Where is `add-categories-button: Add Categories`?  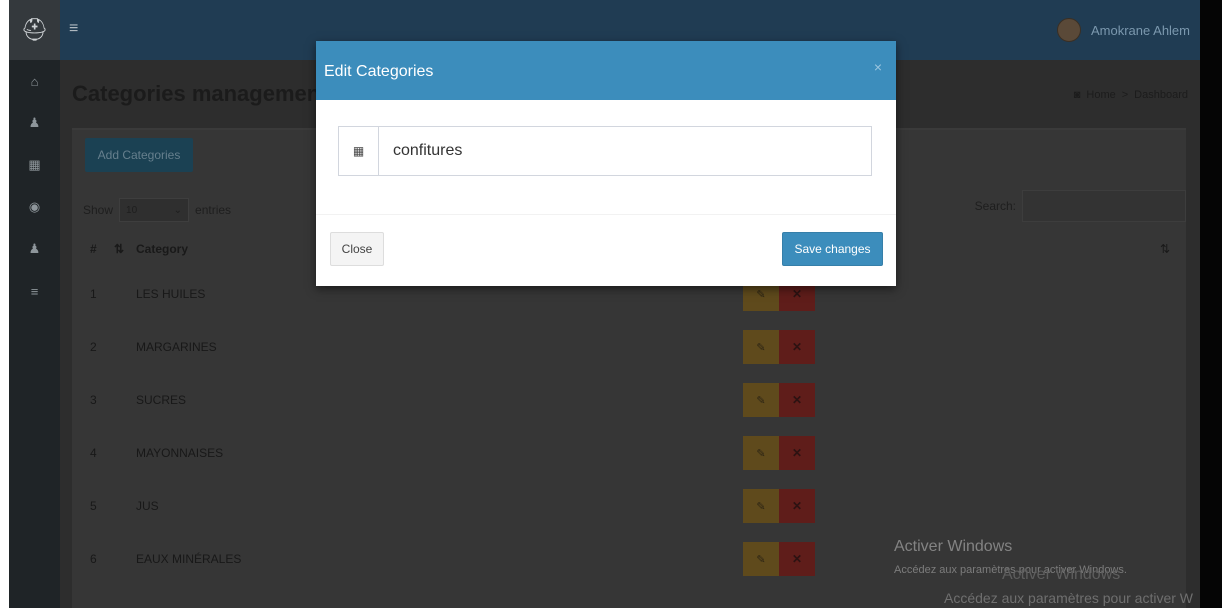
add-categories-button: Add Categories is located at coordinates (139, 155).